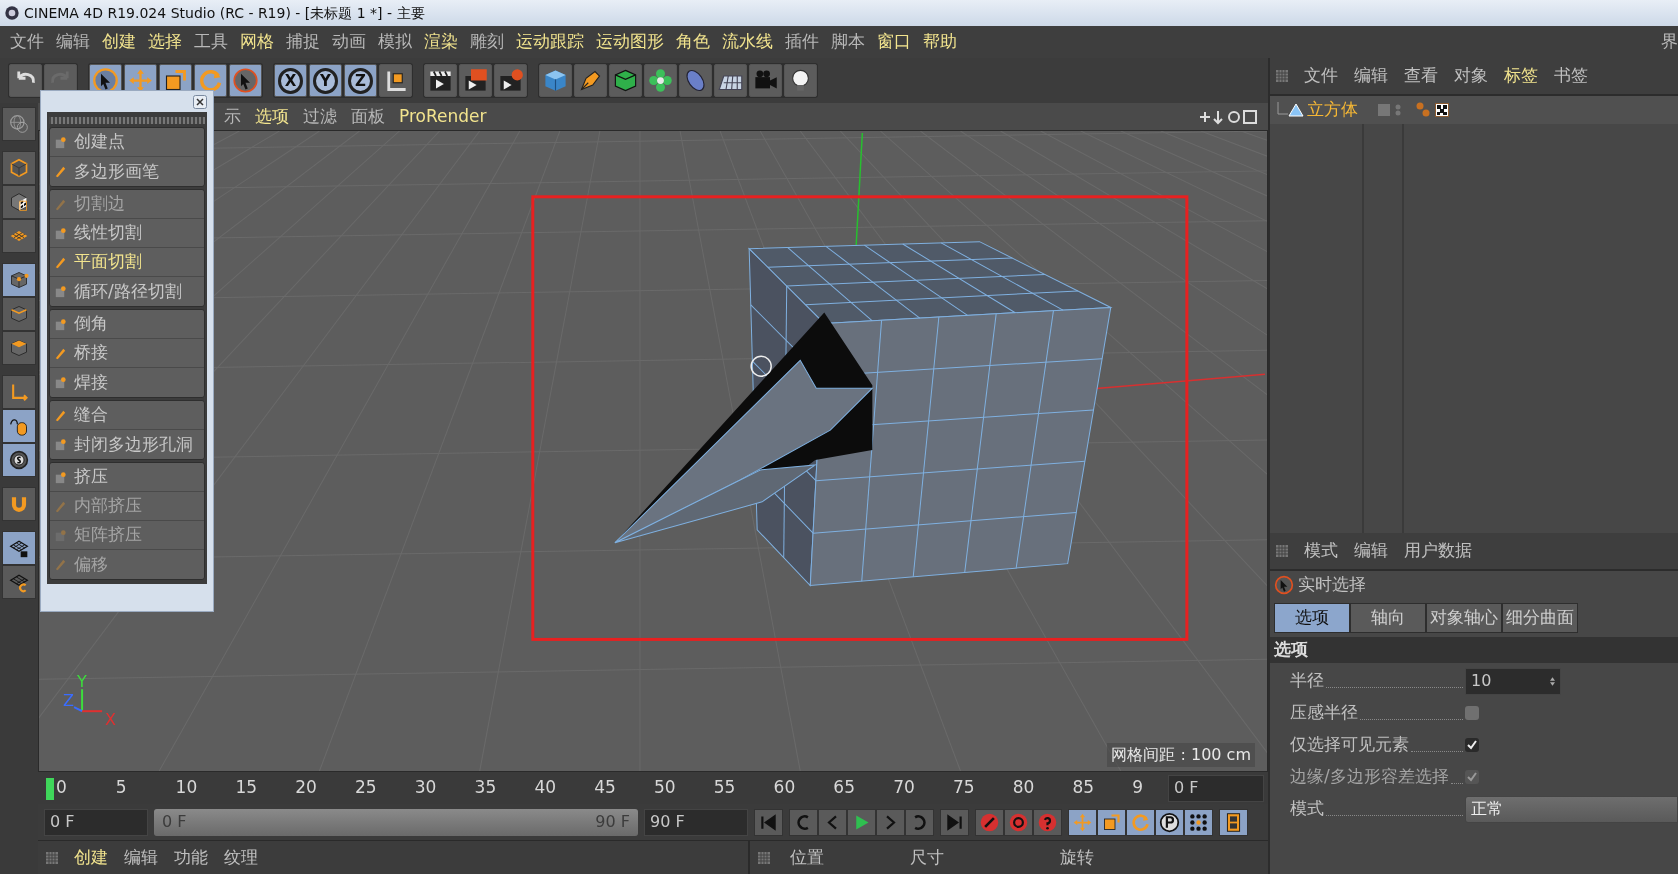 This screenshot has width=1678, height=874. What do you see at coordinates (1552, 681) in the screenshot?
I see `spinner-arrows-icon` at bounding box center [1552, 681].